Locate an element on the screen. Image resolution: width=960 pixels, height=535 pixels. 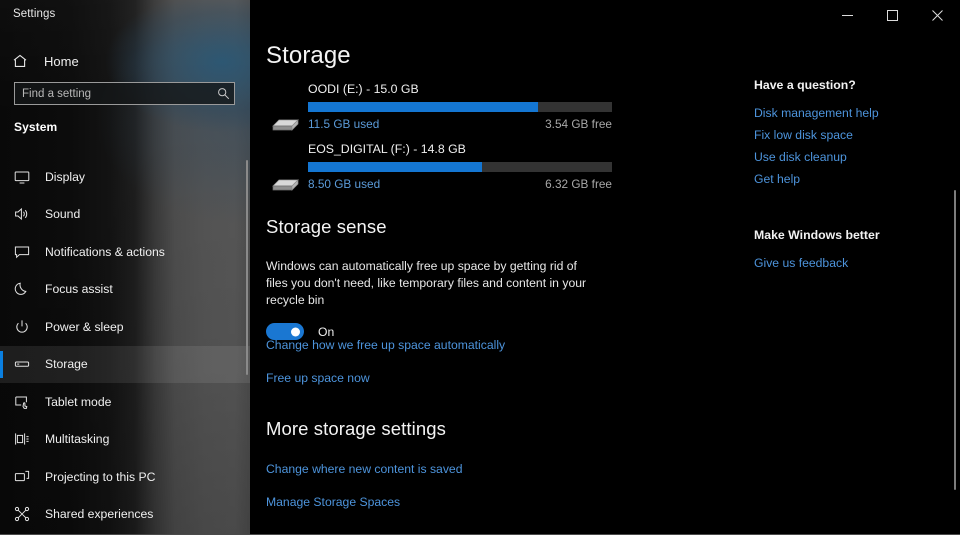
sidebar-item-display-label: Display is located at coordinates (65, 176).